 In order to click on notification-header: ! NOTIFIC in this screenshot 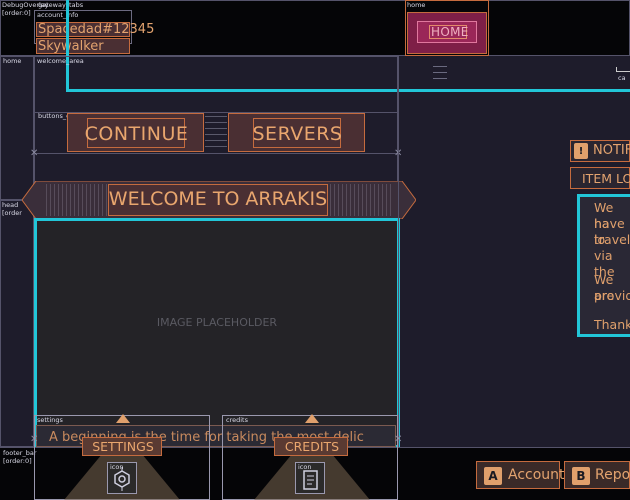, I will do `click(600, 151)`.